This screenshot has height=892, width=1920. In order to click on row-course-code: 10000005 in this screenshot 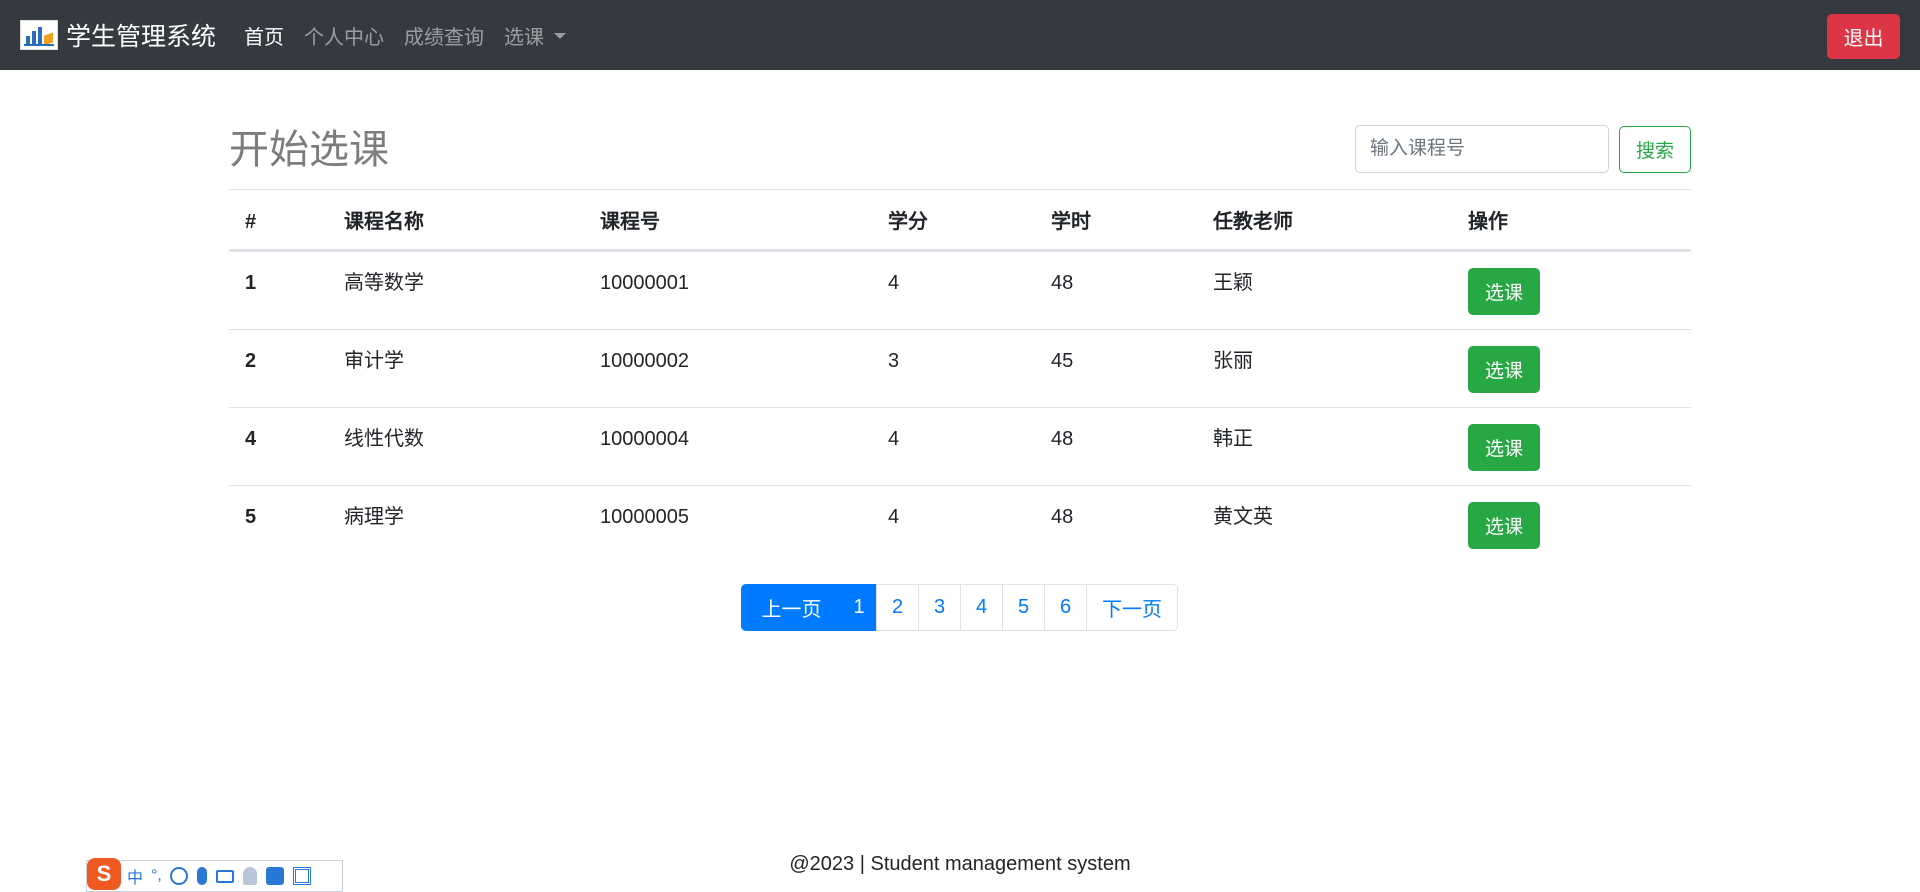, I will do `click(644, 517)`.